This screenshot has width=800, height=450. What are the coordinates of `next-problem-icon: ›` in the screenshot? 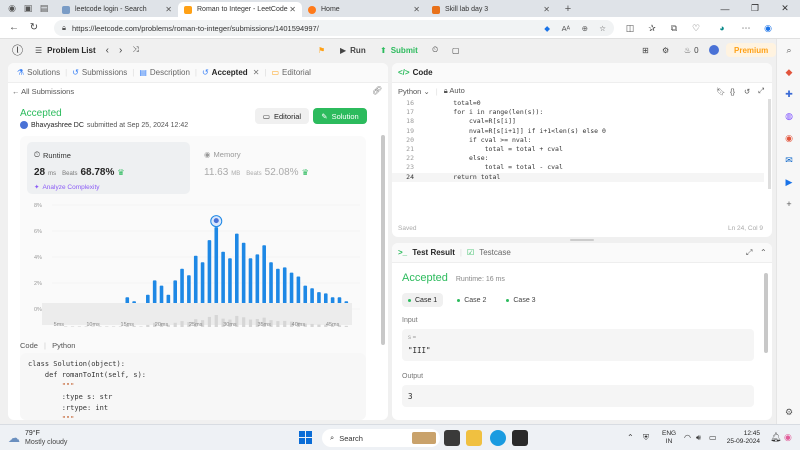 It's located at (120, 50).